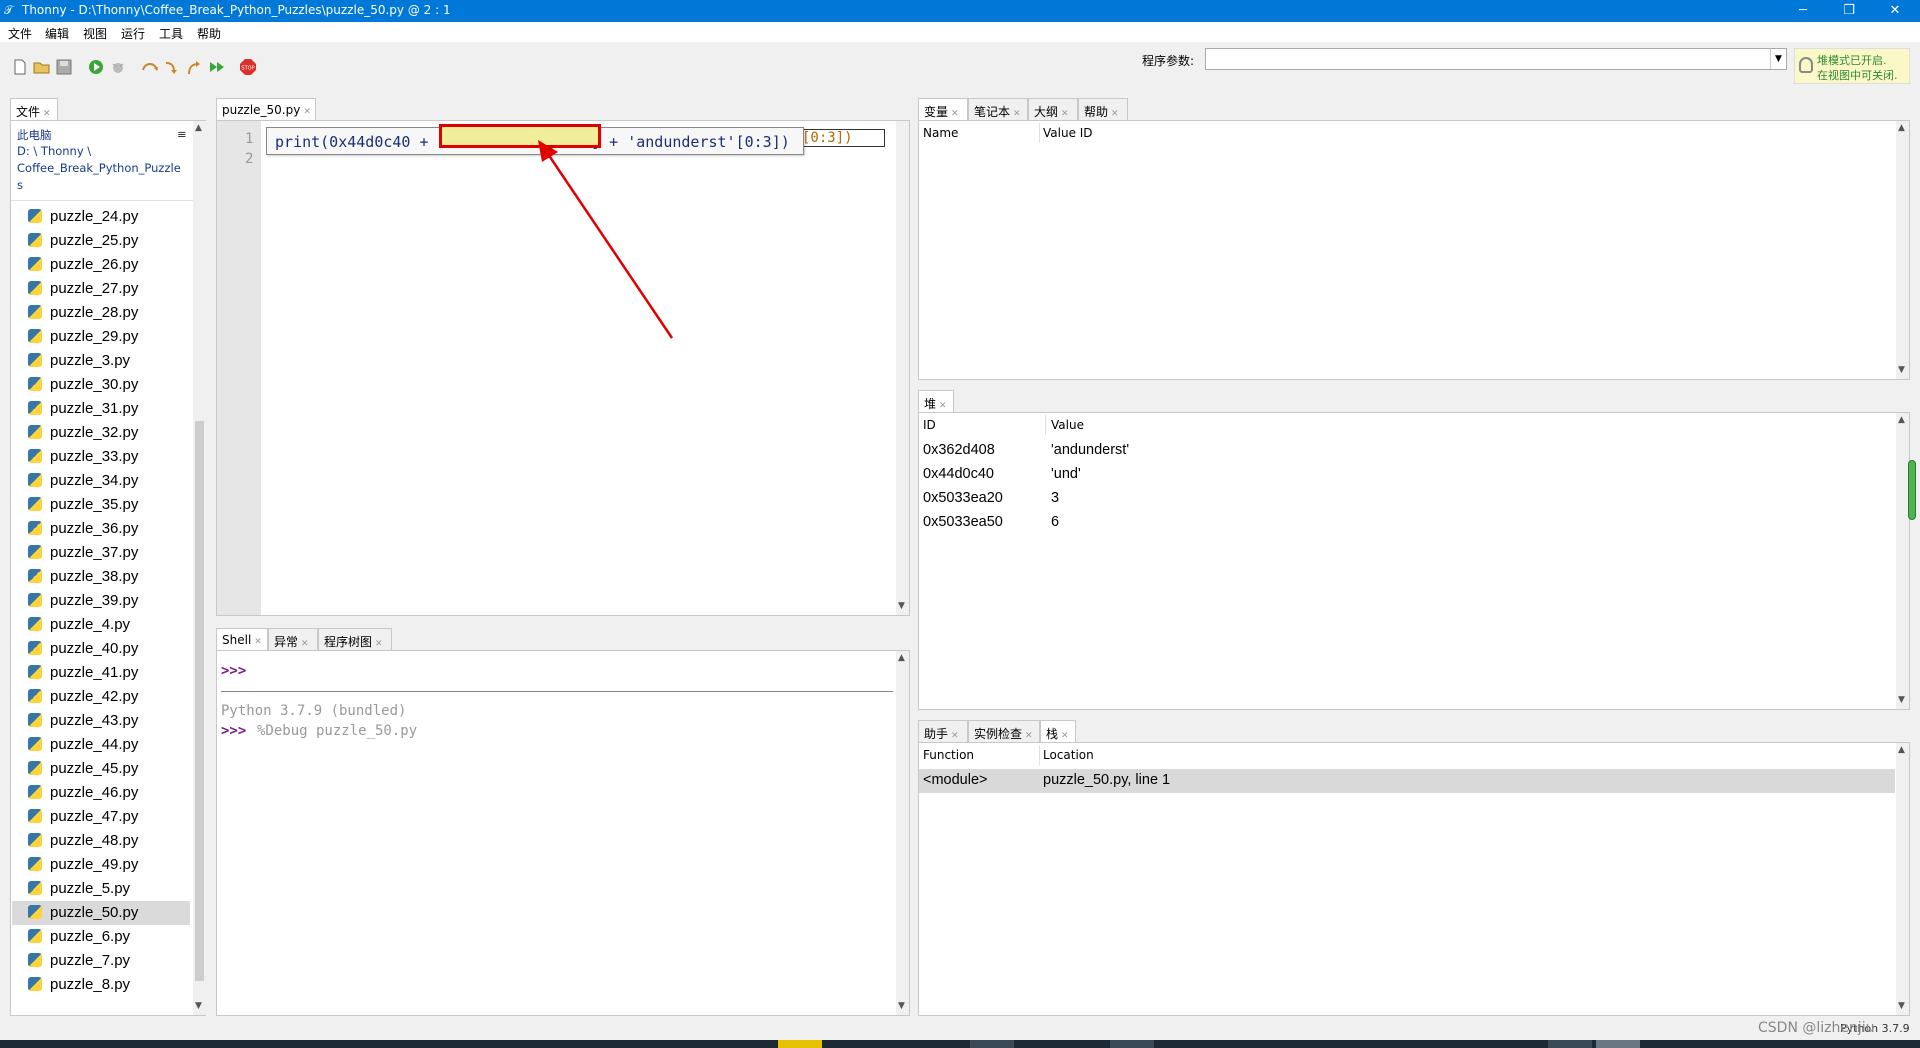 Image resolution: width=1920 pixels, height=1048 pixels. Describe the element at coordinates (101, 553) in the screenshot. I see `file-item: puzzle_37.py` at that location.